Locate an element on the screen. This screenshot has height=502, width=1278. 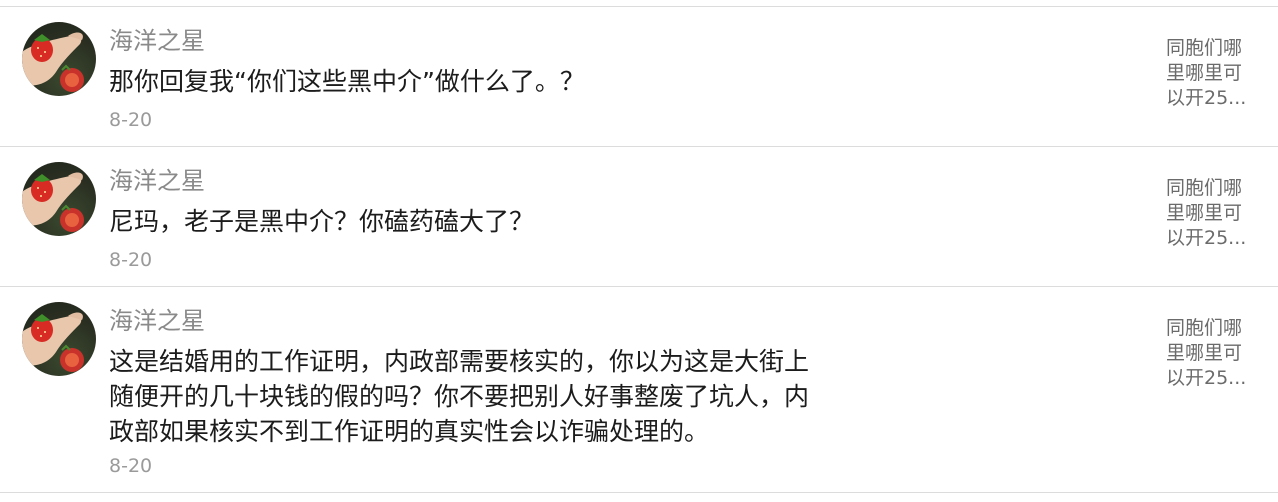
divider is located at coordinates (639, 492).